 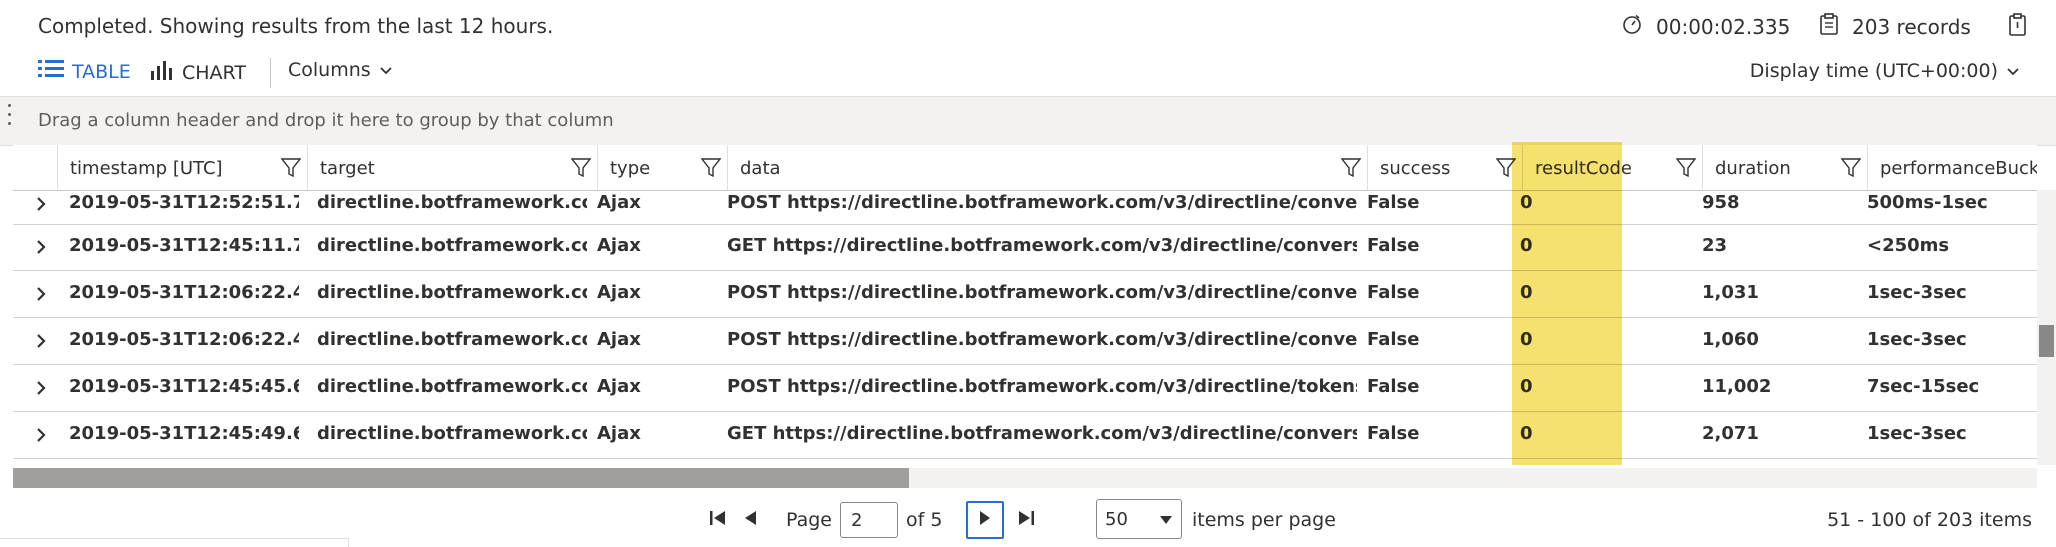 What do you see at coordinates (1753, 168) in the screenshot?
I see `column-header-label: duration` at bounding box center [1753, 168].